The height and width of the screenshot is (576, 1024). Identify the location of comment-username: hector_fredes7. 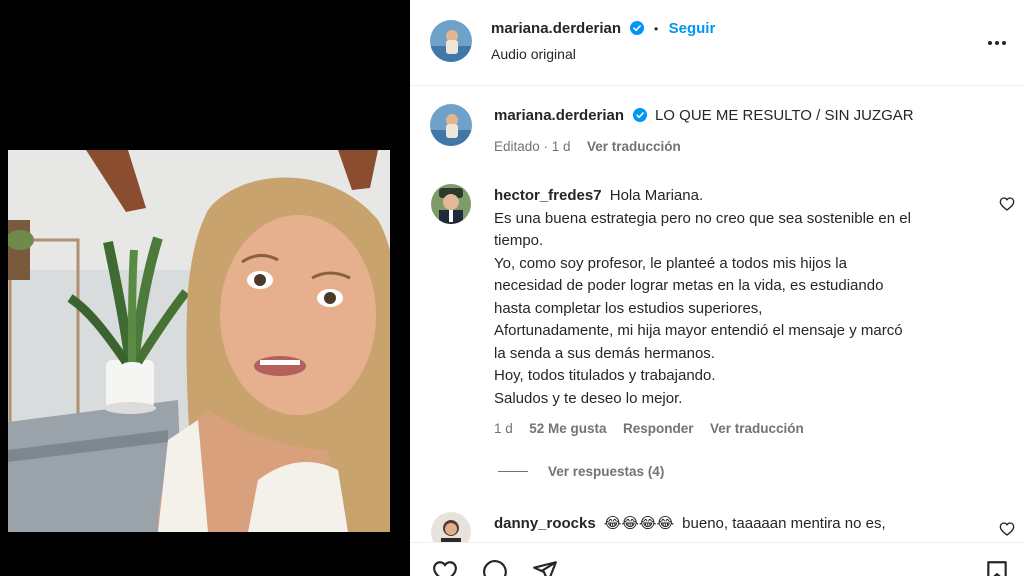
(548, 195).